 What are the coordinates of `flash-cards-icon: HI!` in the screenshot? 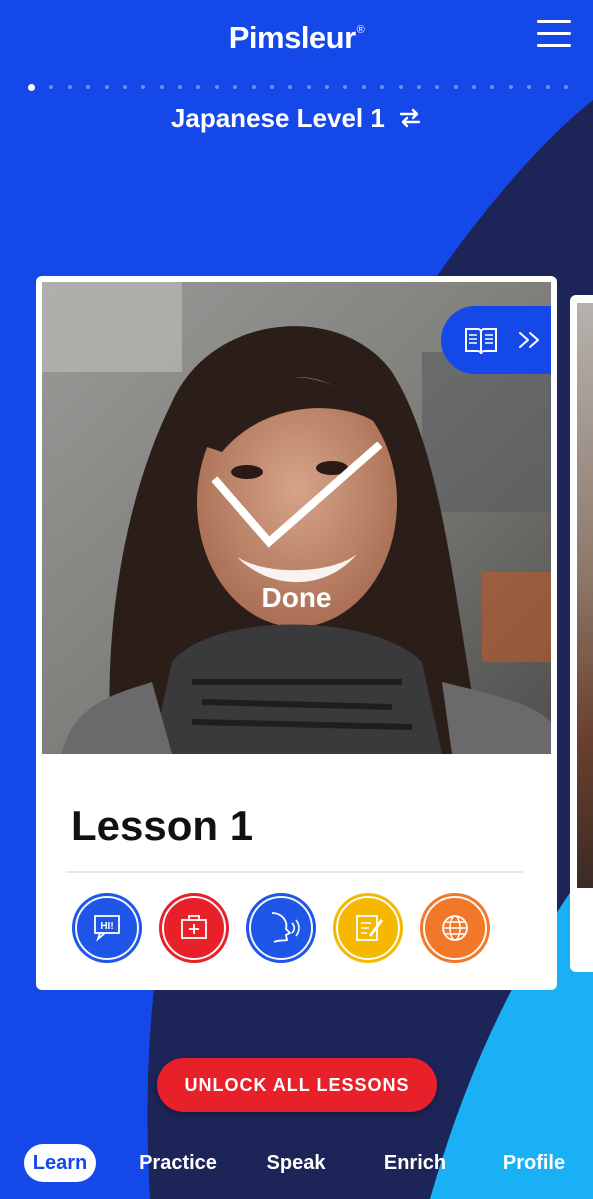 It's located at (107, 928).